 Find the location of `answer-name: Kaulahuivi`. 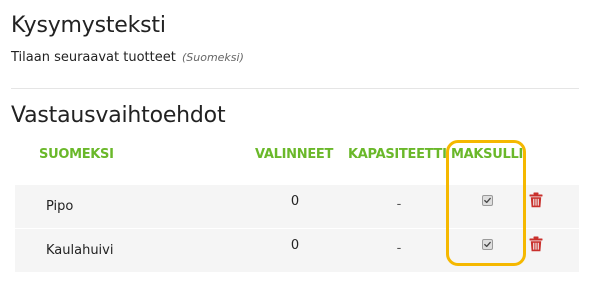

answer-name: Kaulahuivi is located at coordinates (80, 250).